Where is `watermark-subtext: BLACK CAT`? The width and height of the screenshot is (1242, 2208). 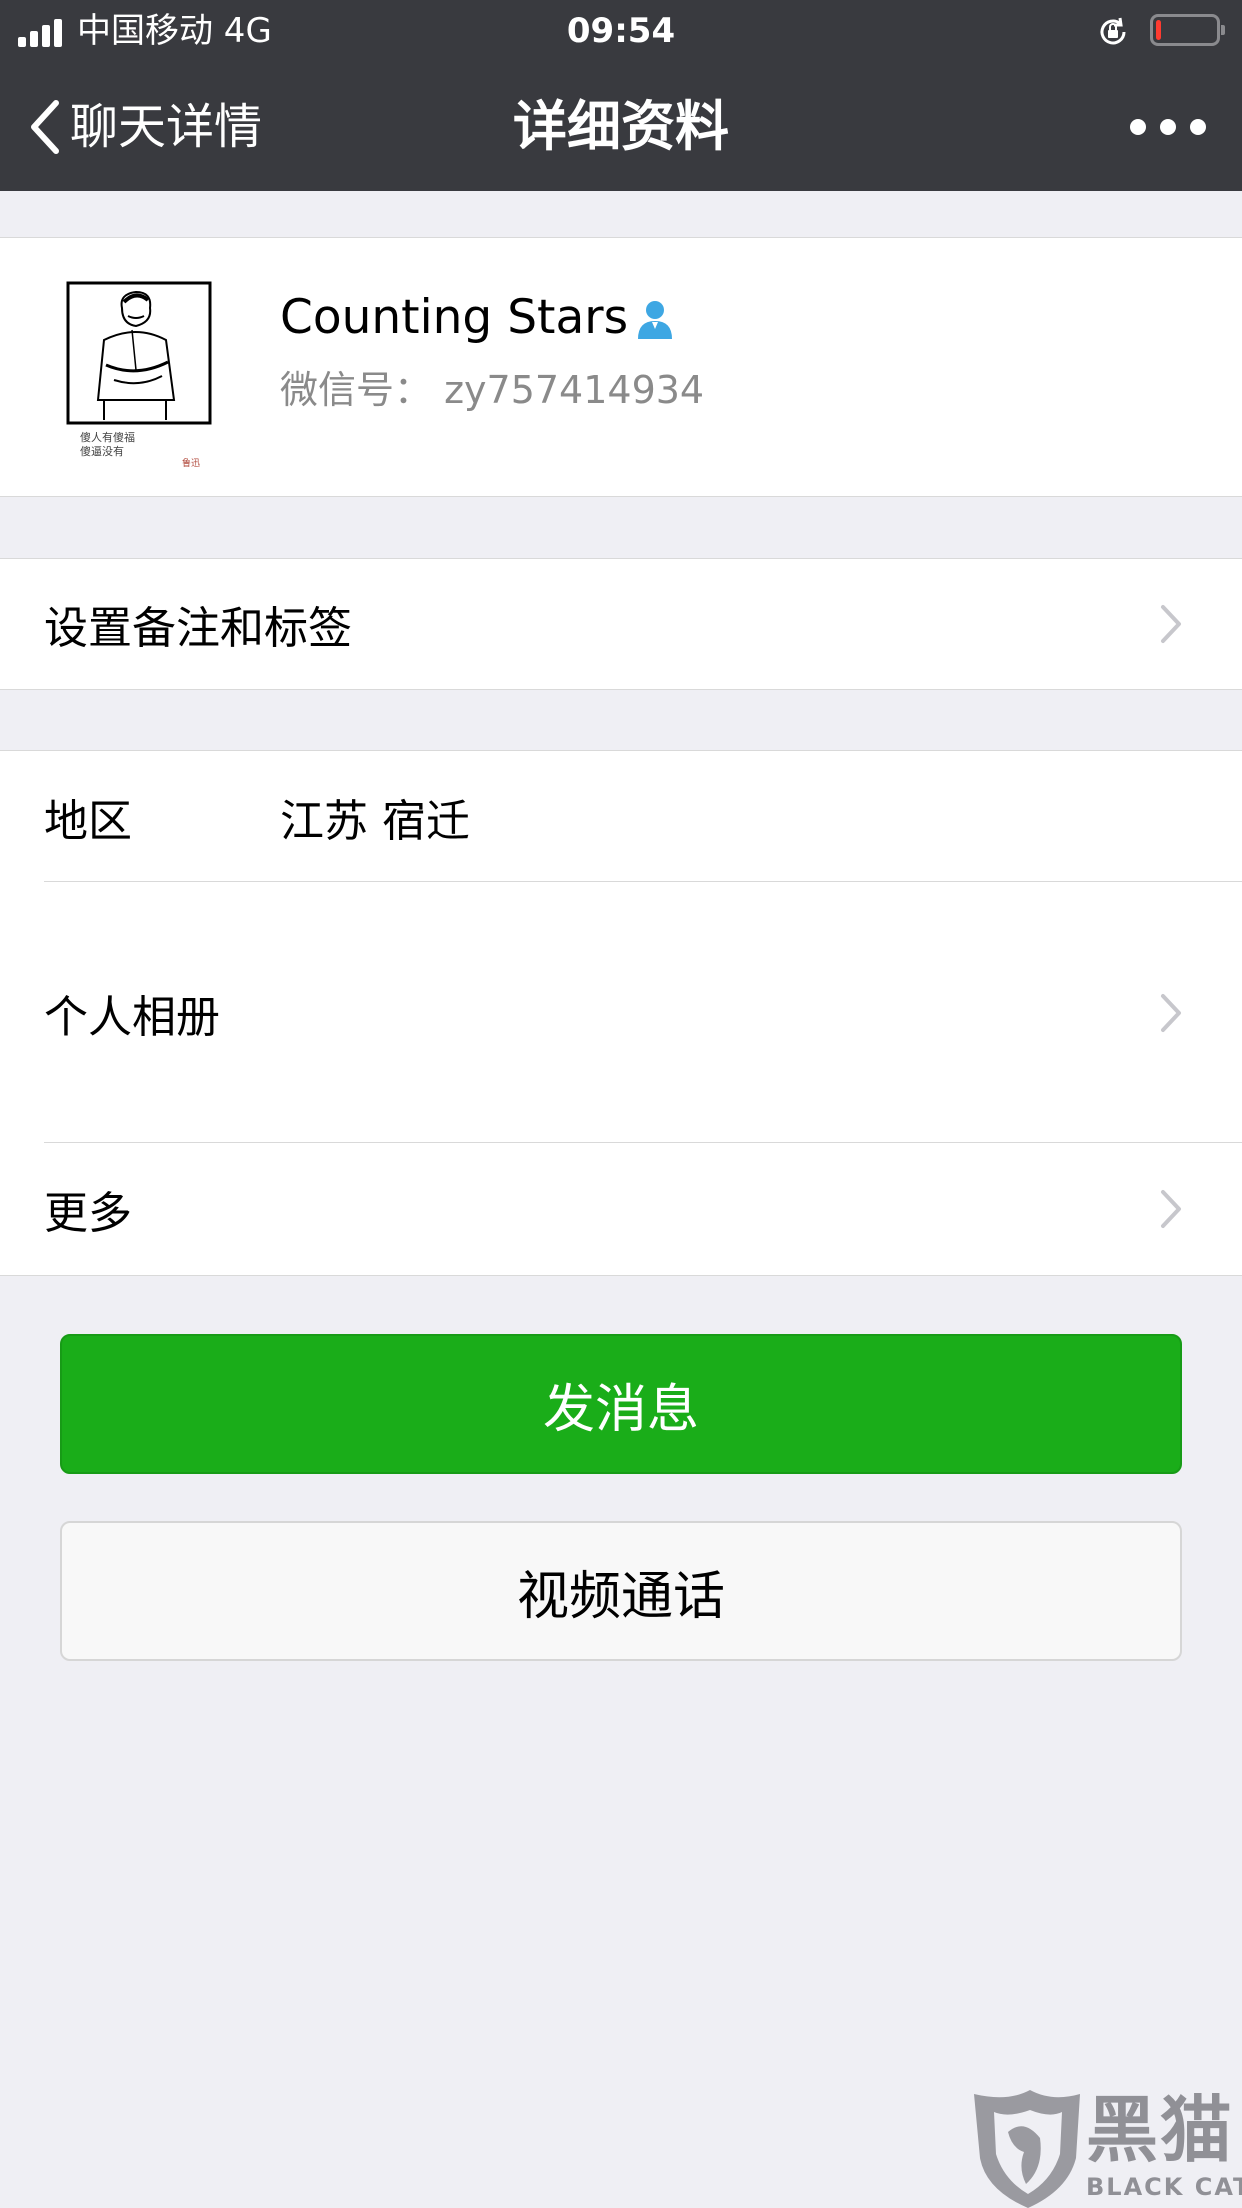 watermark-subtext: BLACK CAT is located at coordinates (1164, 2187).